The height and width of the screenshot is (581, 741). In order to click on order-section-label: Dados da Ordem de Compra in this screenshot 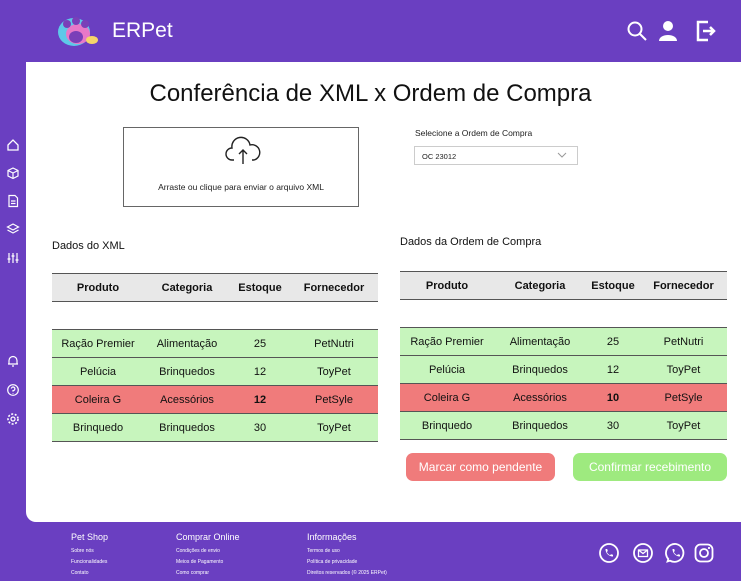, I will do `click(471, 242)`.